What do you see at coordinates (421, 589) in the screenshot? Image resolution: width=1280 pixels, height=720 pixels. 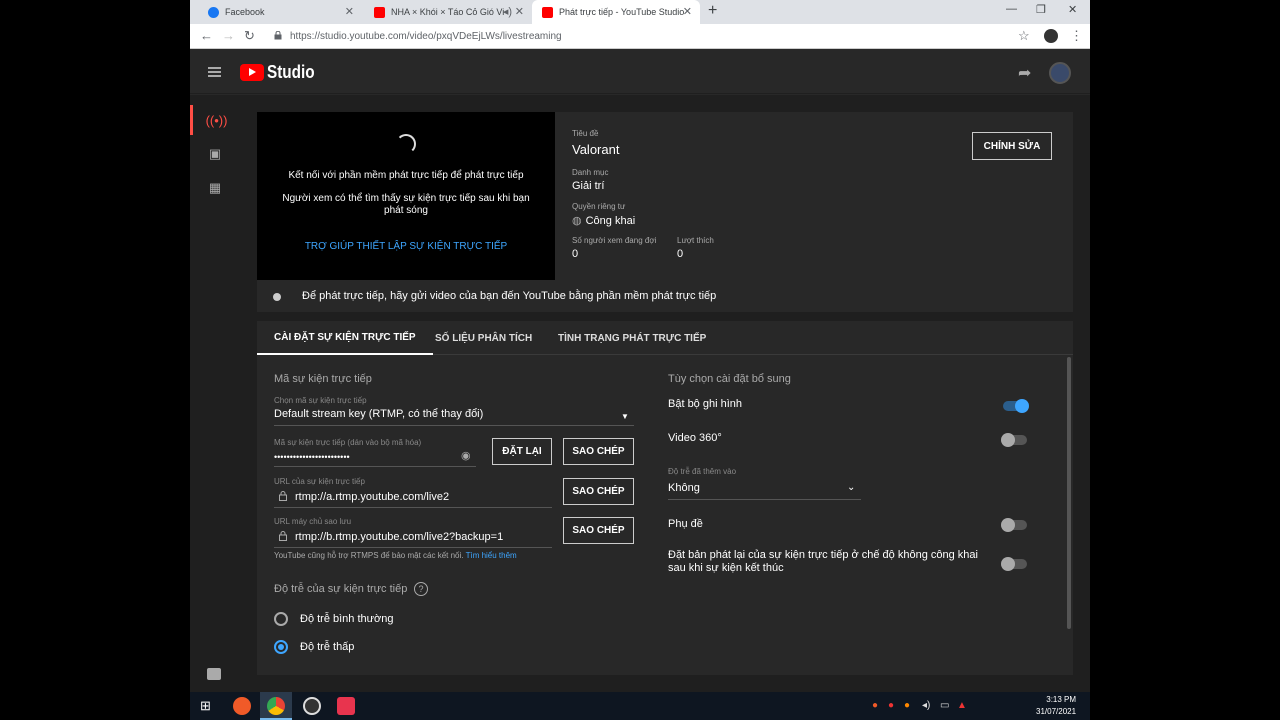 I see `help-icon: ?` at bounding box center [421, 589].